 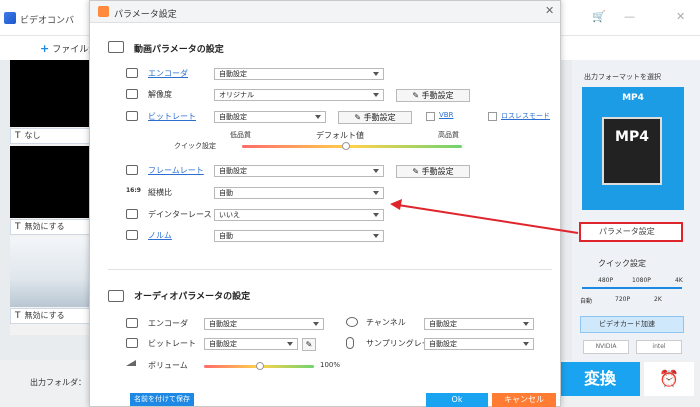 I want to click on annotation-arrow, so click(x=484, y=216).